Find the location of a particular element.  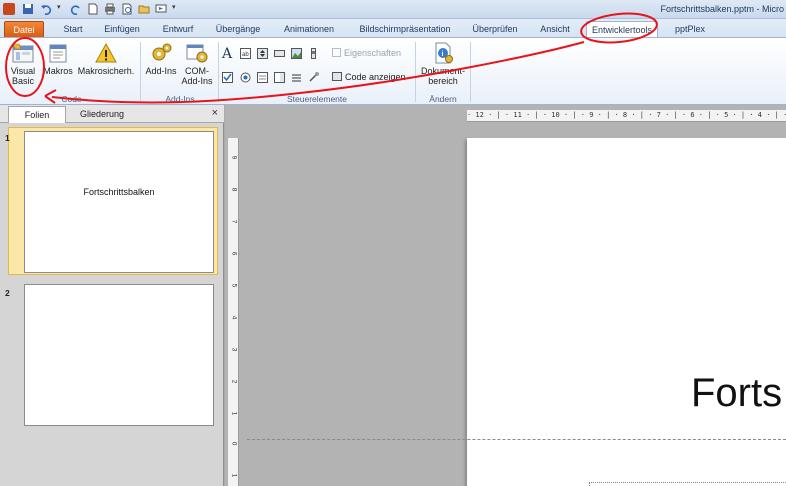

macros-button: Makros is located at coordinates (58, 59).